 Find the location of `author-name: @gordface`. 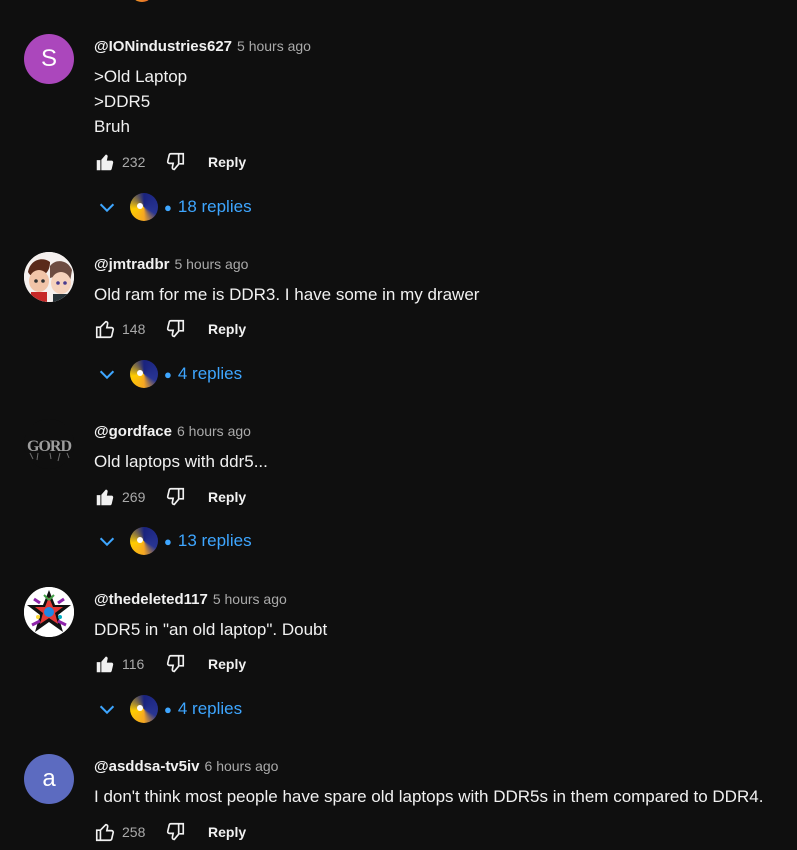

author-name: @gordface is located at coordinates (133, 431).